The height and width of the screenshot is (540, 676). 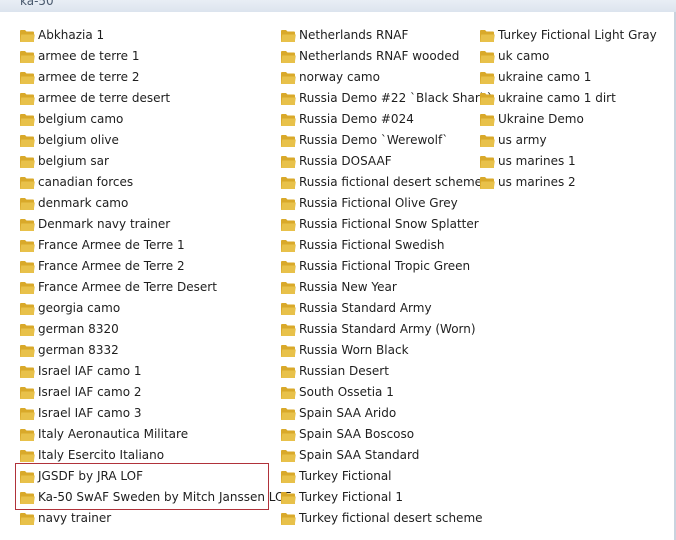 I want to click on folder-item: South Ossetia 1, so click(x=386, y=392).